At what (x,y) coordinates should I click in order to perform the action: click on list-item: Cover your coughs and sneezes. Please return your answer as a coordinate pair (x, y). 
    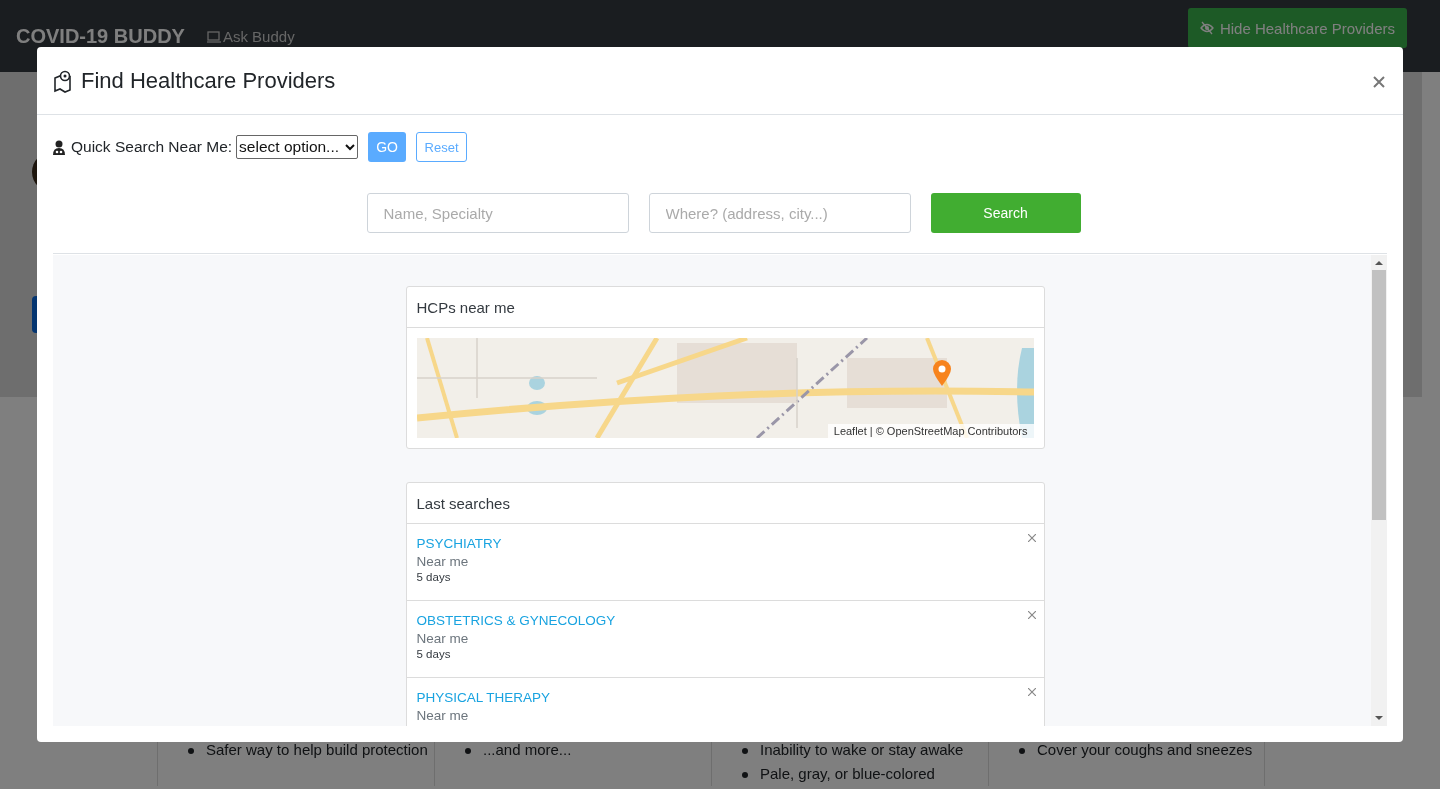
    Looking at the image, I should click on (1145, 750).